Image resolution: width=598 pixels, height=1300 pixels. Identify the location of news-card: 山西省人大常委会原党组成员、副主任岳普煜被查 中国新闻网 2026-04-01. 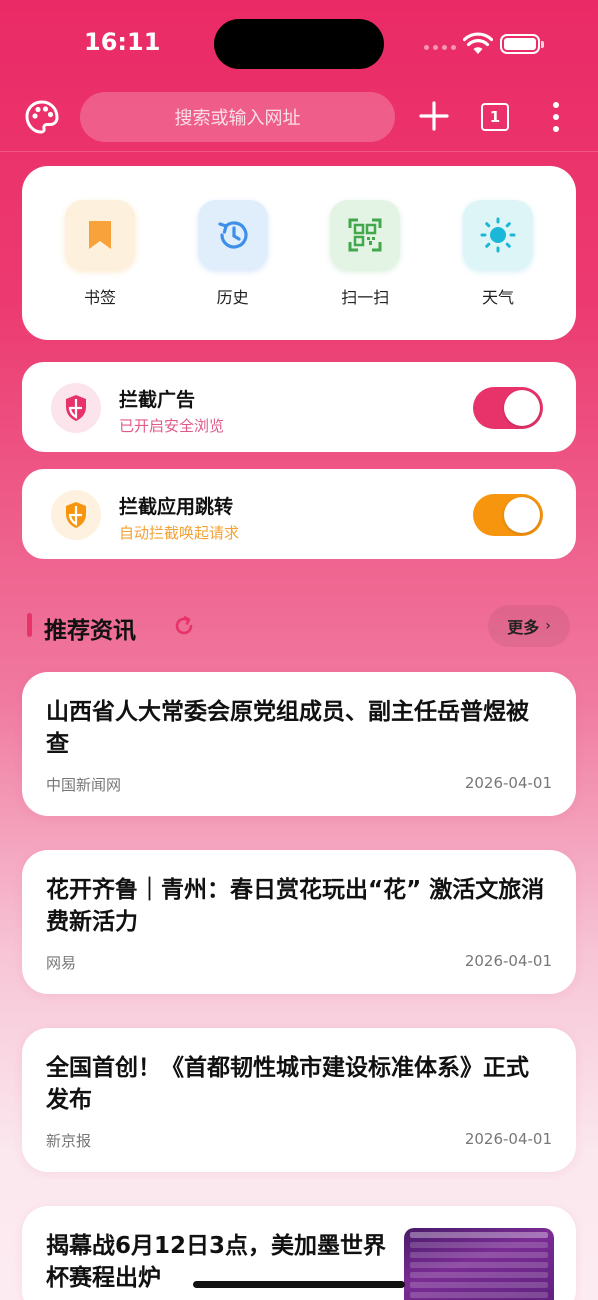
(299, 744).